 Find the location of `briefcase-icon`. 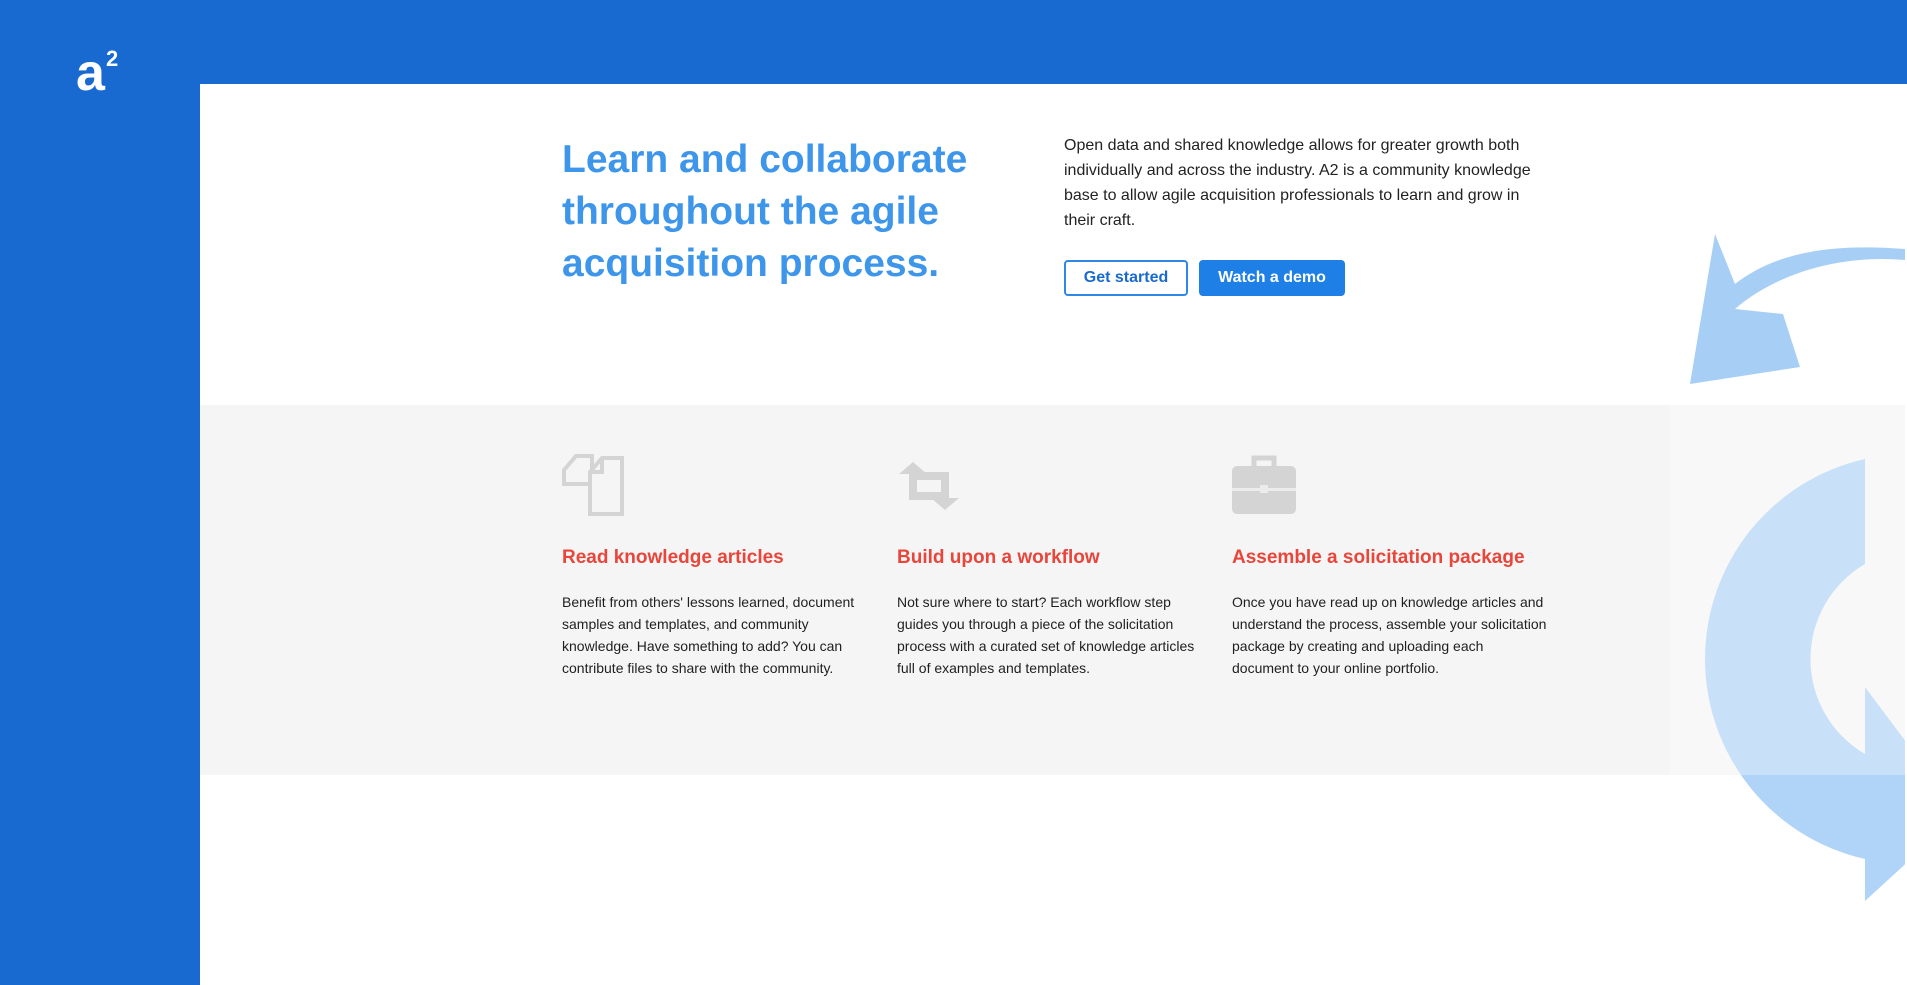

briefcase-icon is located at coordinates (1264, 484).